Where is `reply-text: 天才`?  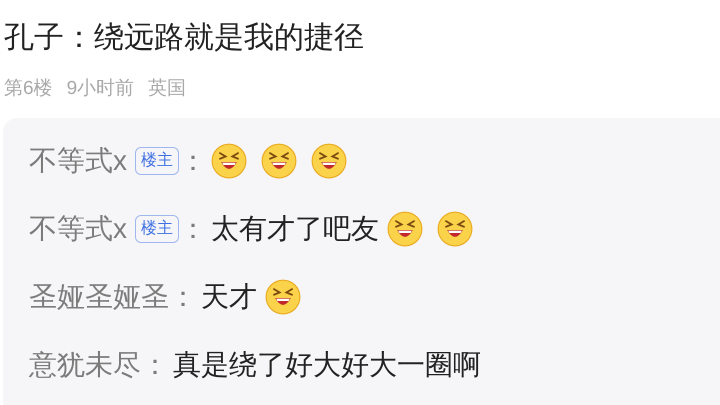
reply-text: 天才 is located at coordinates (229, 297).